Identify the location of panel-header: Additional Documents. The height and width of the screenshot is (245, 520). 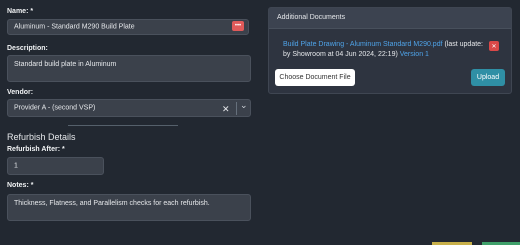
(390, 18).